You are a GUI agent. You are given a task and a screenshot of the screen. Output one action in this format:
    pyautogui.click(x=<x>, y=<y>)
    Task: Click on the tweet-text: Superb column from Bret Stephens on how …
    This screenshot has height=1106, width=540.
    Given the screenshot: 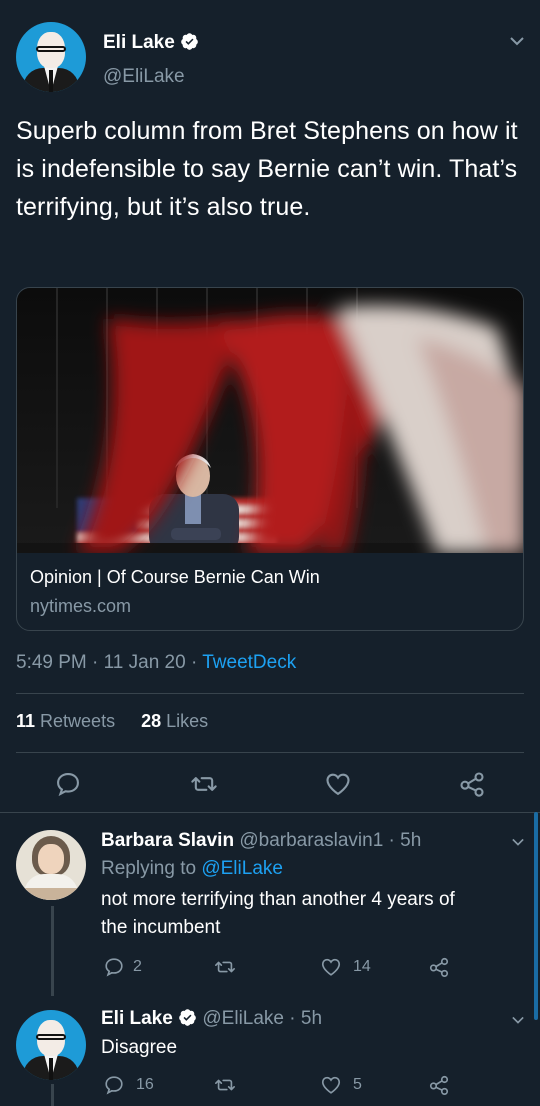 What is the action you would take?
    pyautogui.click(x=267, y=169)
    